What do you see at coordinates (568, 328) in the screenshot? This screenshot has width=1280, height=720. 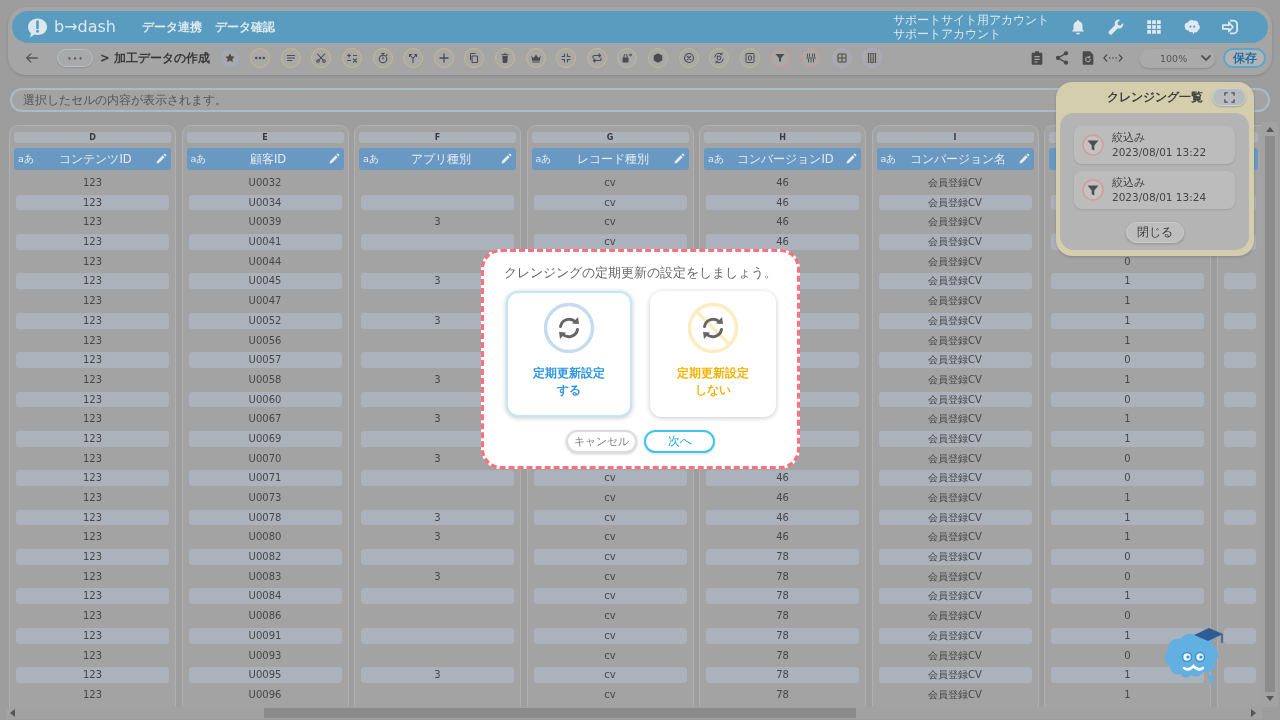 I see `sync-icon` at bounding box center [568, 328].